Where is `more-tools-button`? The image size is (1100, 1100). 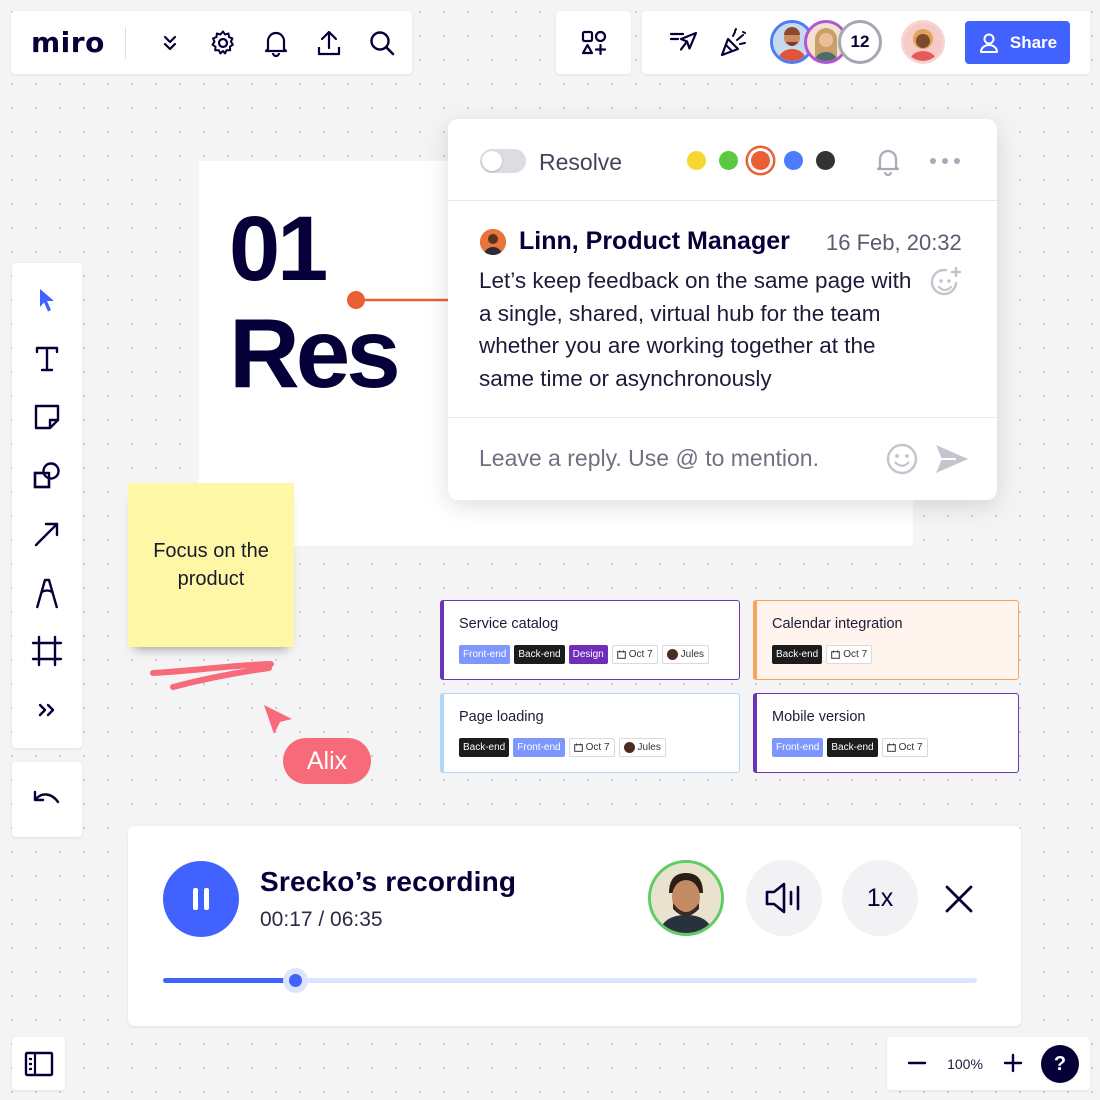 more-tools-button is located at coordinates (47, 710).